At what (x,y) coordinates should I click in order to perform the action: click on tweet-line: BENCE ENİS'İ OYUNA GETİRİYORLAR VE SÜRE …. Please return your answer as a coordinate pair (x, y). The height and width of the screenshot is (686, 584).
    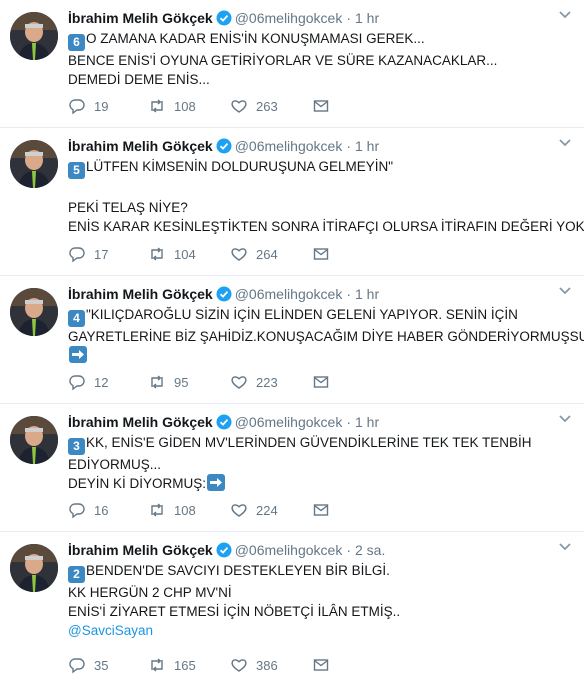
    Looking at the image, I should click on (283, 60).